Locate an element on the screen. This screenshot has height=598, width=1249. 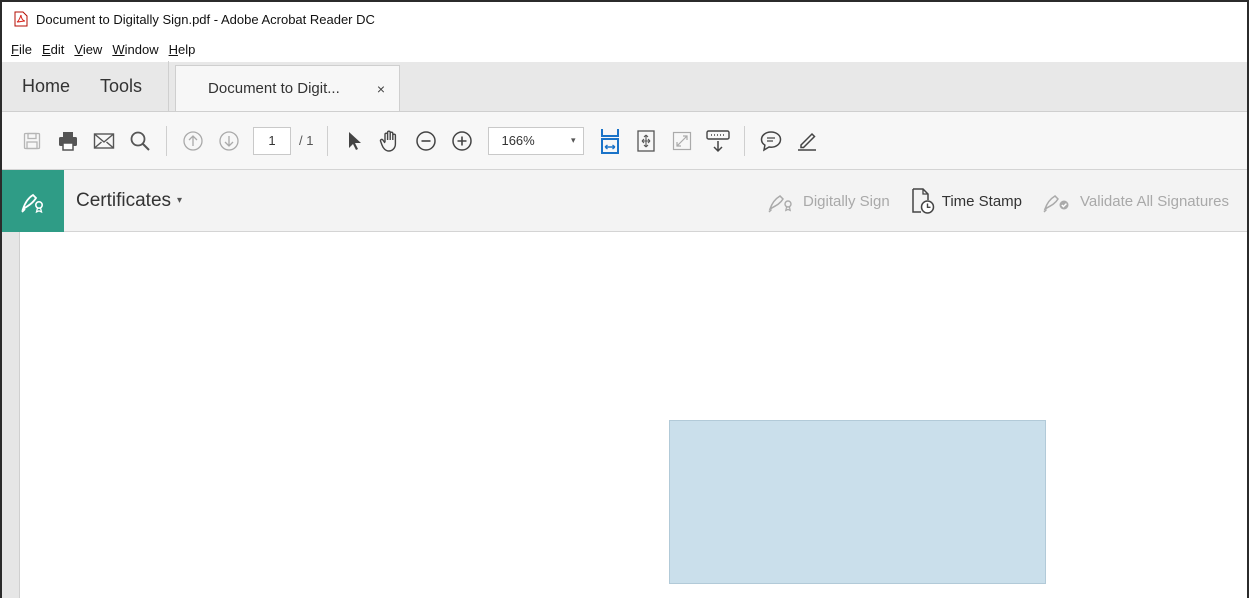
zoom-level-value: 166% is located at coordinates (518, 140).